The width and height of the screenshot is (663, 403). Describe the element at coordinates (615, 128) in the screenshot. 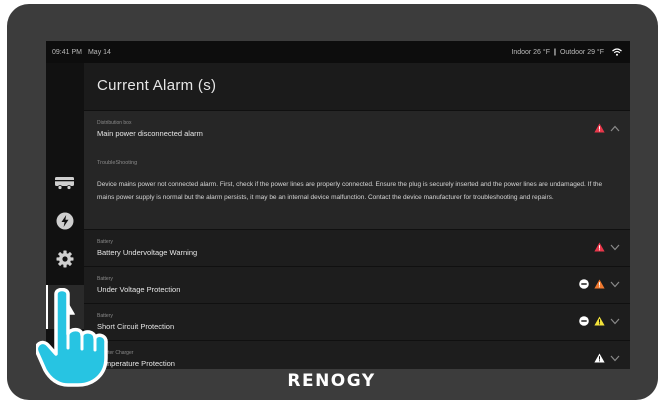

I see `chevron-up-icon` at that location.